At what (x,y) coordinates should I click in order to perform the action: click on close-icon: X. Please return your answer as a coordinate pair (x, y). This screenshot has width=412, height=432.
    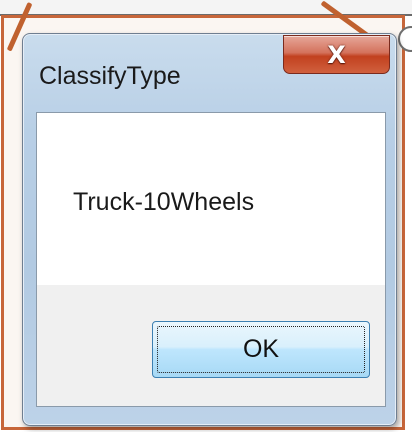
    Looking at the image, I should click on (336, 54).